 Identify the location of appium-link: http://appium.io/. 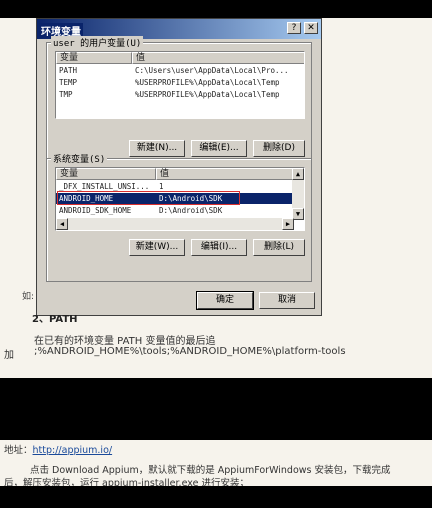
(73, 450).